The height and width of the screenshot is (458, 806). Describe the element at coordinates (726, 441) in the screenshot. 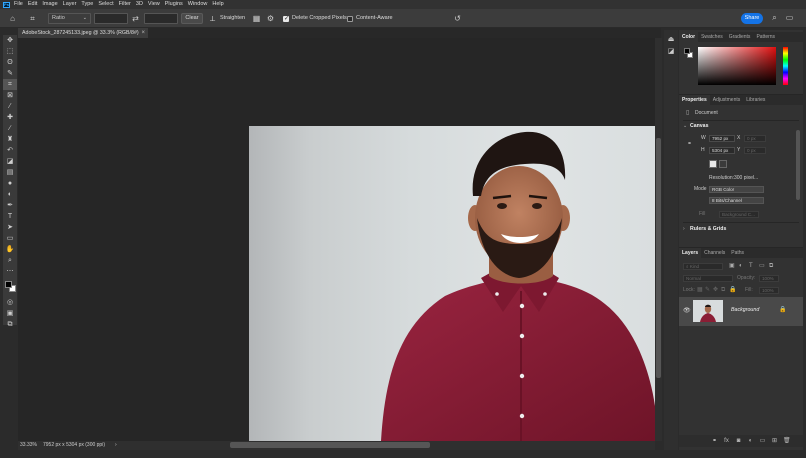

I see `fx-icon: fx` at that location.